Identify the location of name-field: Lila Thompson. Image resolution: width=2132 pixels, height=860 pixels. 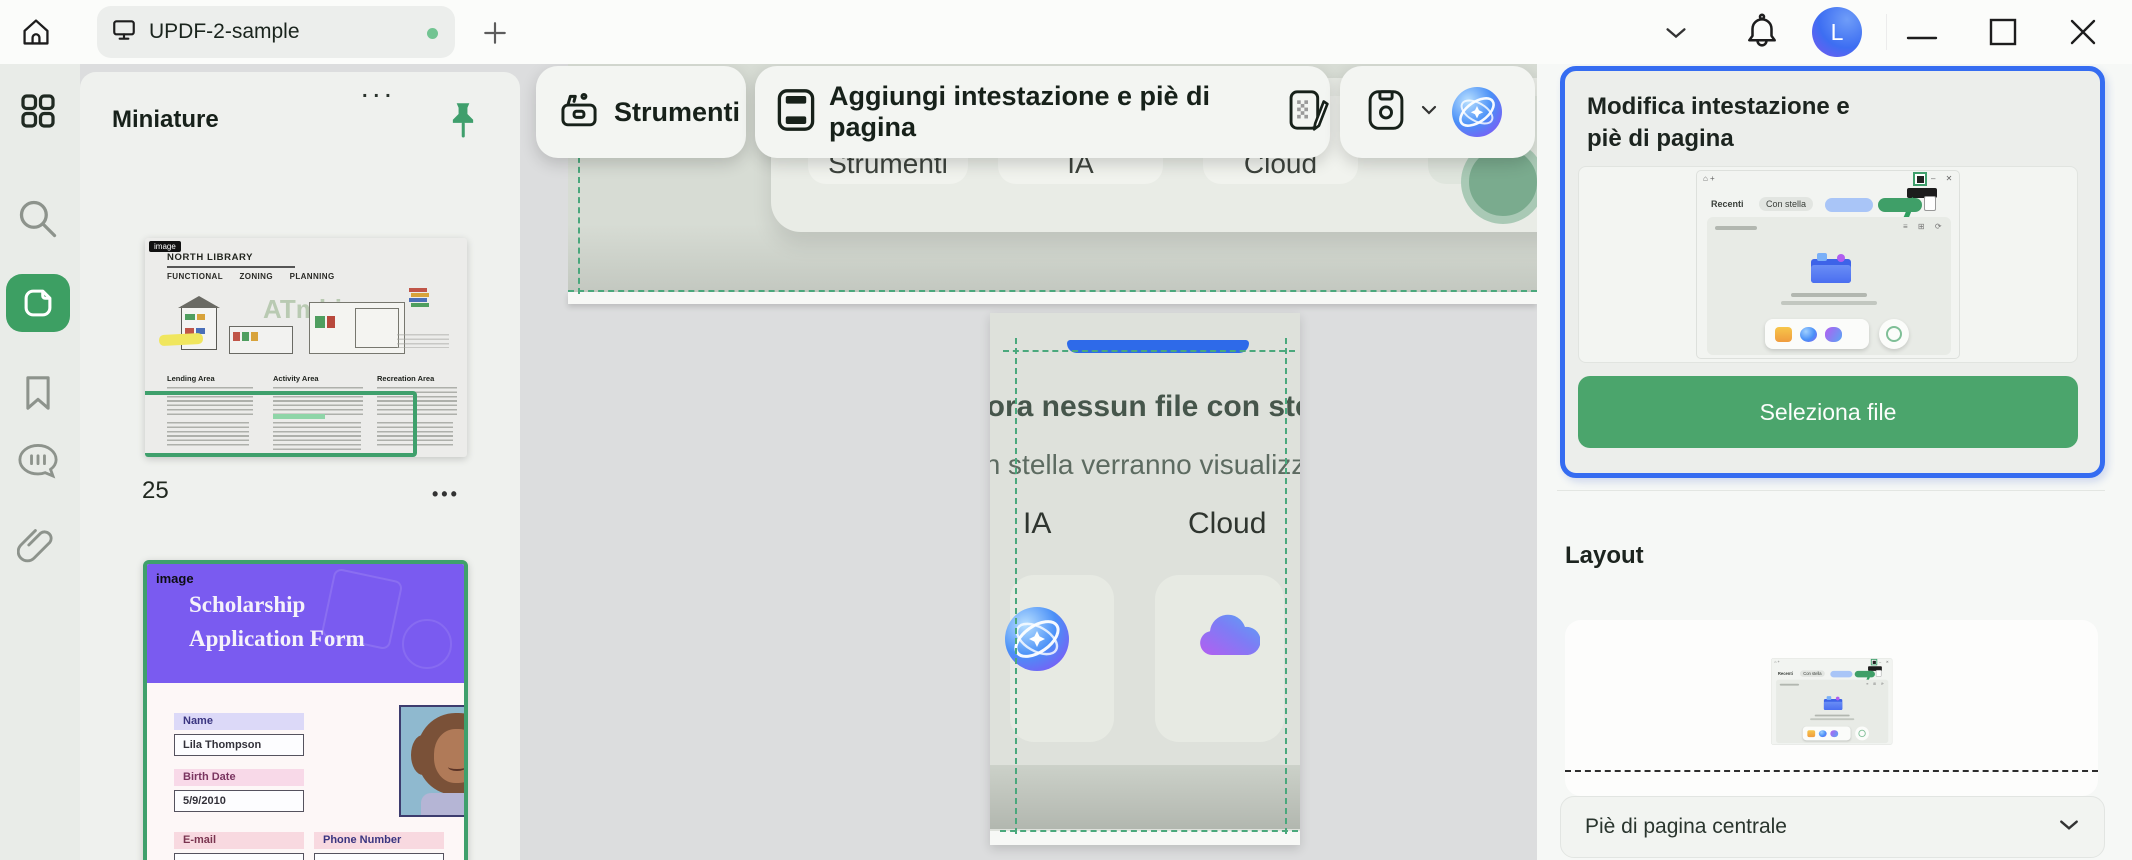
(239, 745).